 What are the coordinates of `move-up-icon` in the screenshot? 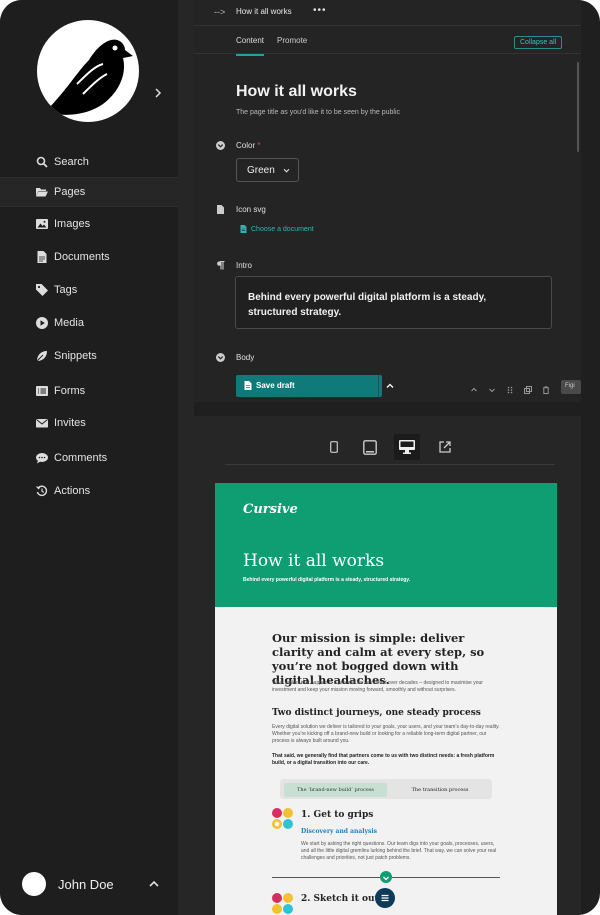 It's located at (474, 390).